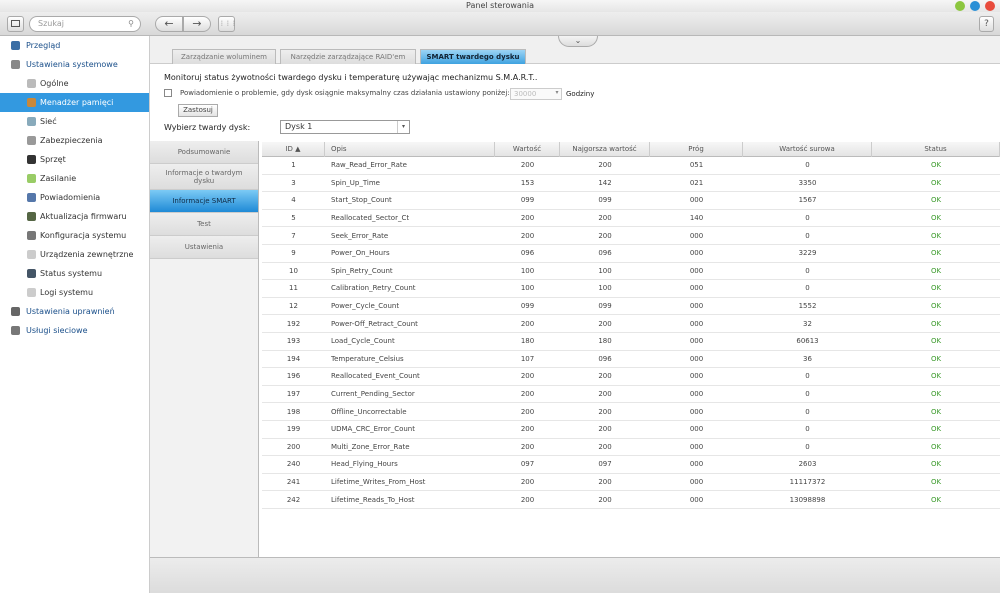 Image resolution: width=1000 pixels, height=593 pixels. What do you see at coordinates (527, 464) in the screenshot?
I see `table-cell: 097` at bounding box center [527, 464].